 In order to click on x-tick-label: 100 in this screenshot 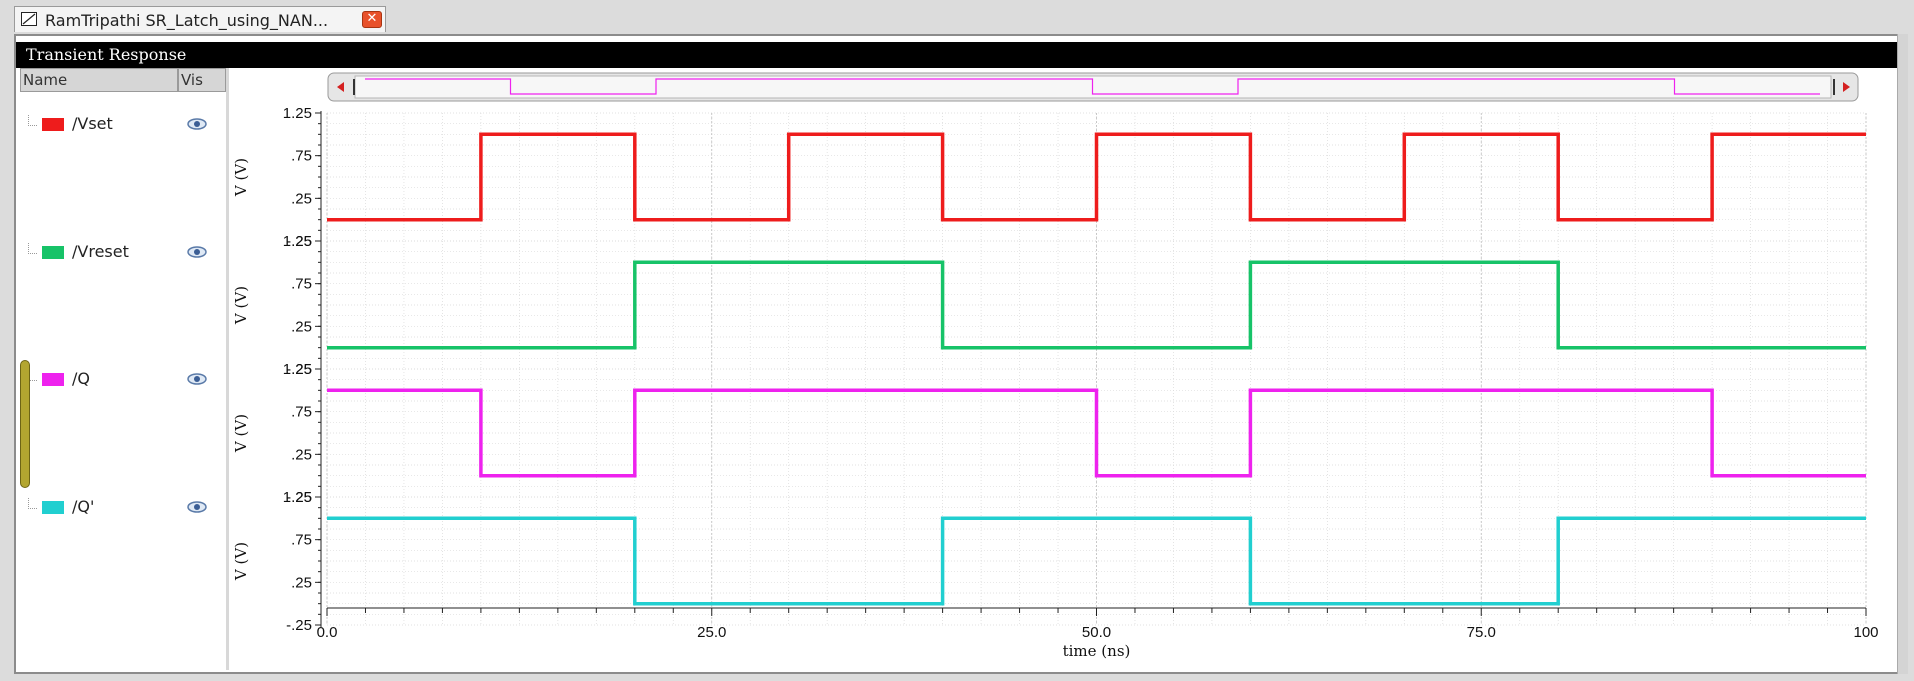, I will do `click(1865, 632)`.